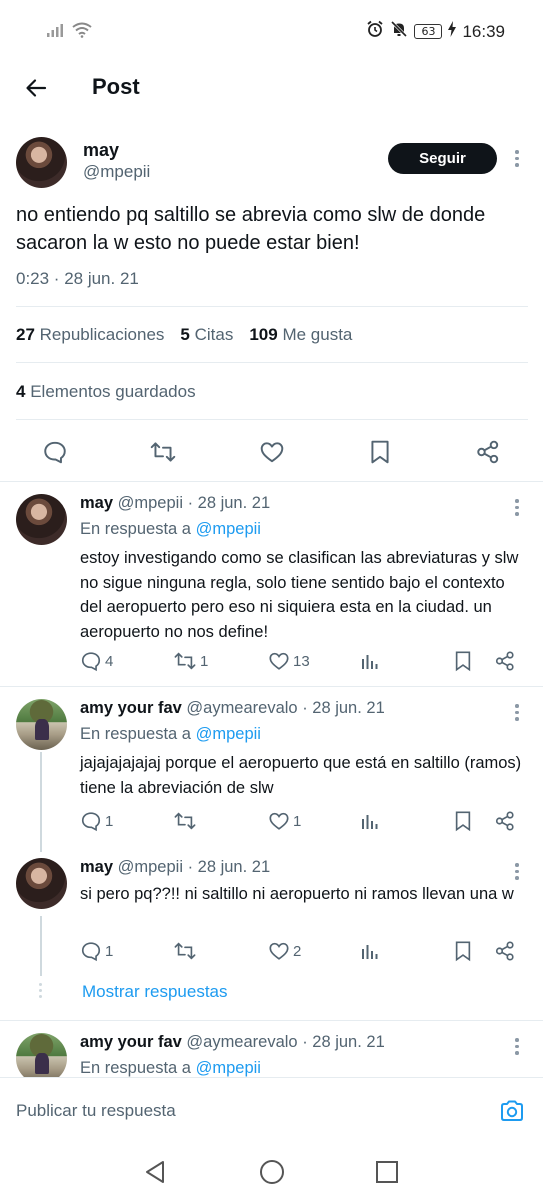 This screenshot has width=543, height=1200. I want to click on battery-icon: 63, so click(428, 31).